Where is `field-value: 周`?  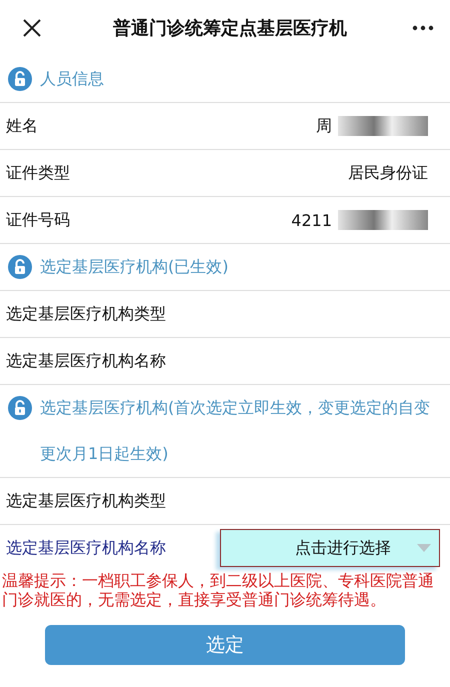
field-value: 周 is located at coordinates (324, 126).